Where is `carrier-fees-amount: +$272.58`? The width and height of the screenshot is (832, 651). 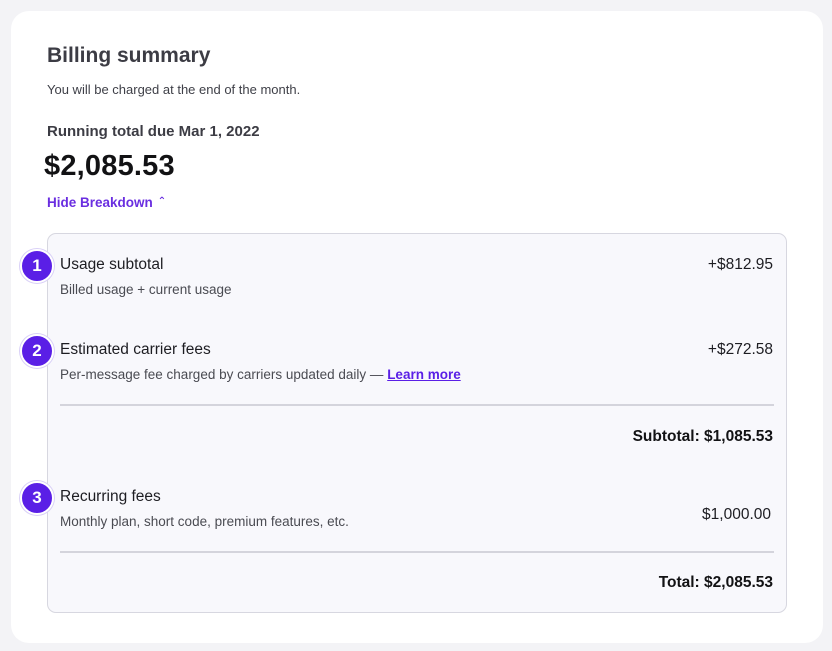
carrier-fees-amount: +$272.58 is located at coordinates (740, 349).